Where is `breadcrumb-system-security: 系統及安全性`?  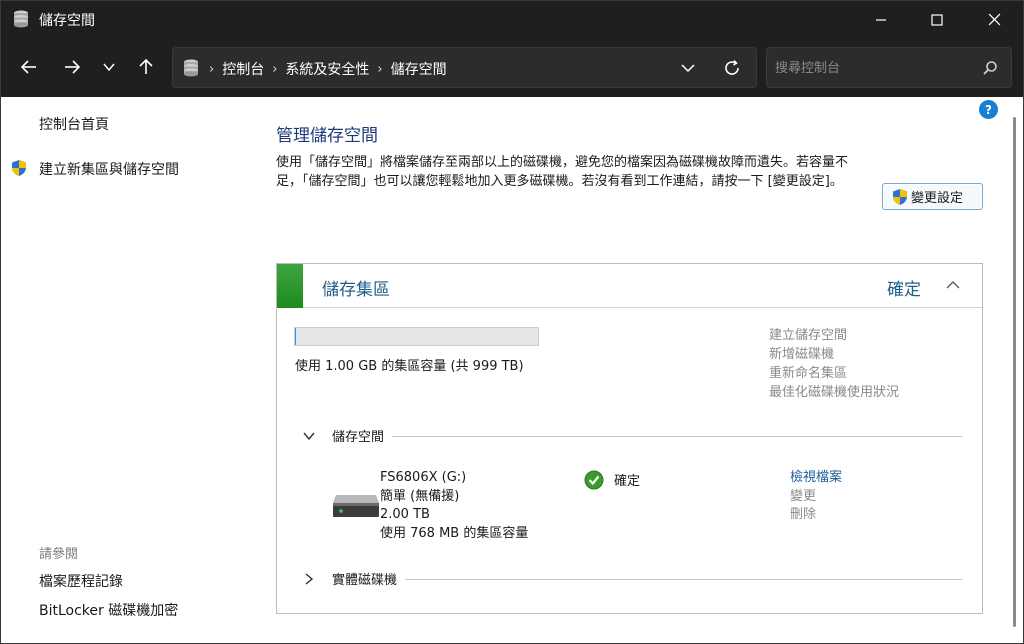
breadcrumb-system-security: 系統及安全性 is located at coordinates (327, 69).